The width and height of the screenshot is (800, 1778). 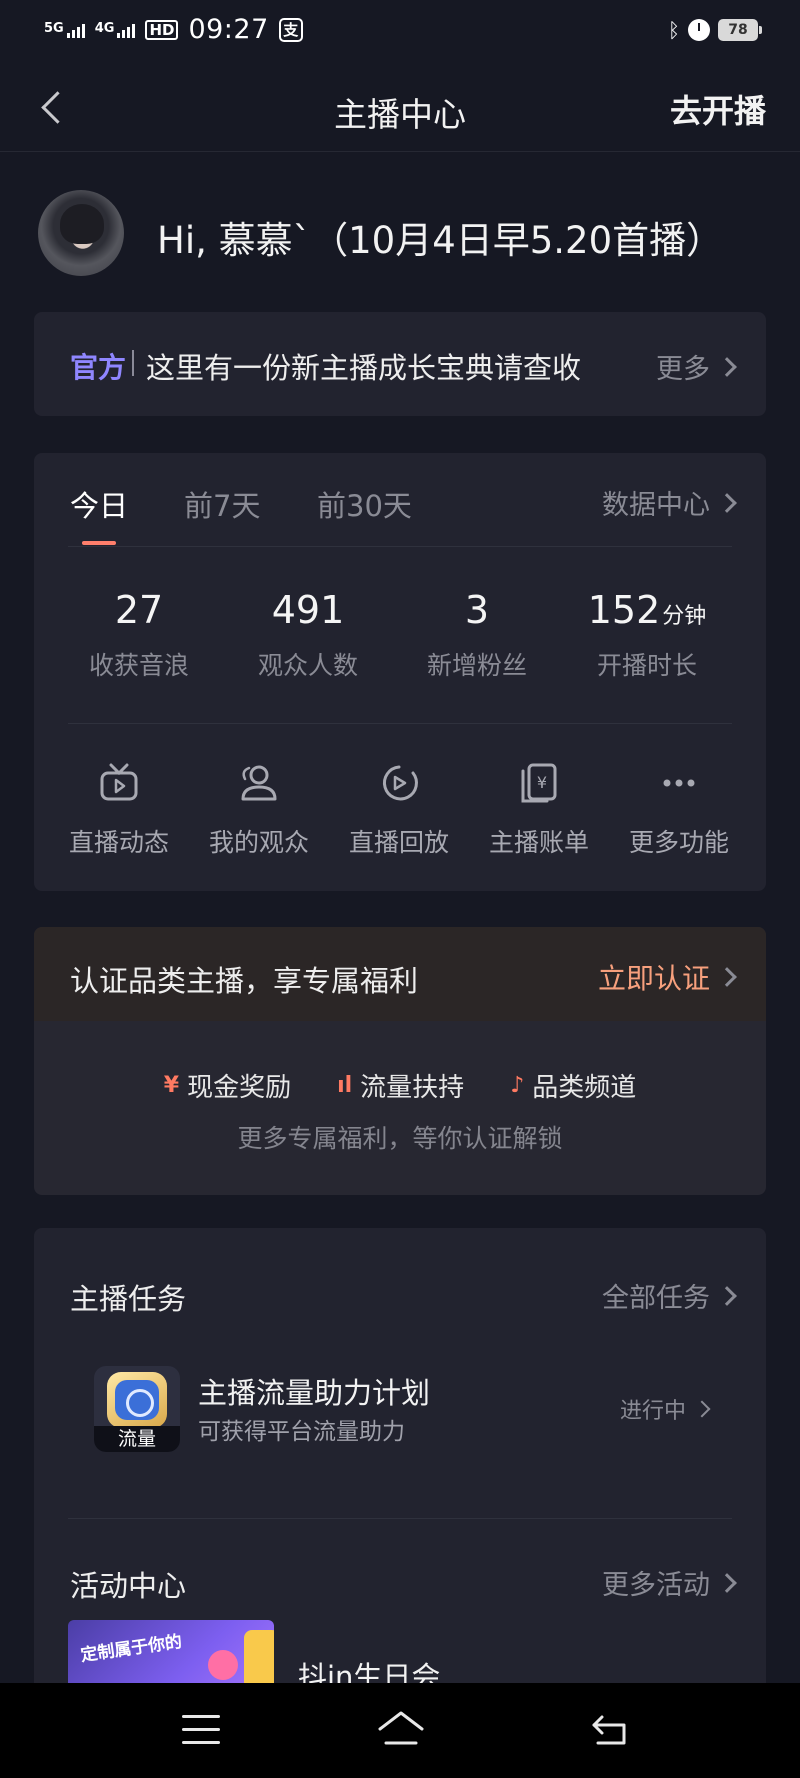 What do you see at coordinates (201, 1730) in the screenshot?
I see `menu-icon` at bounding box center [201, 1730].